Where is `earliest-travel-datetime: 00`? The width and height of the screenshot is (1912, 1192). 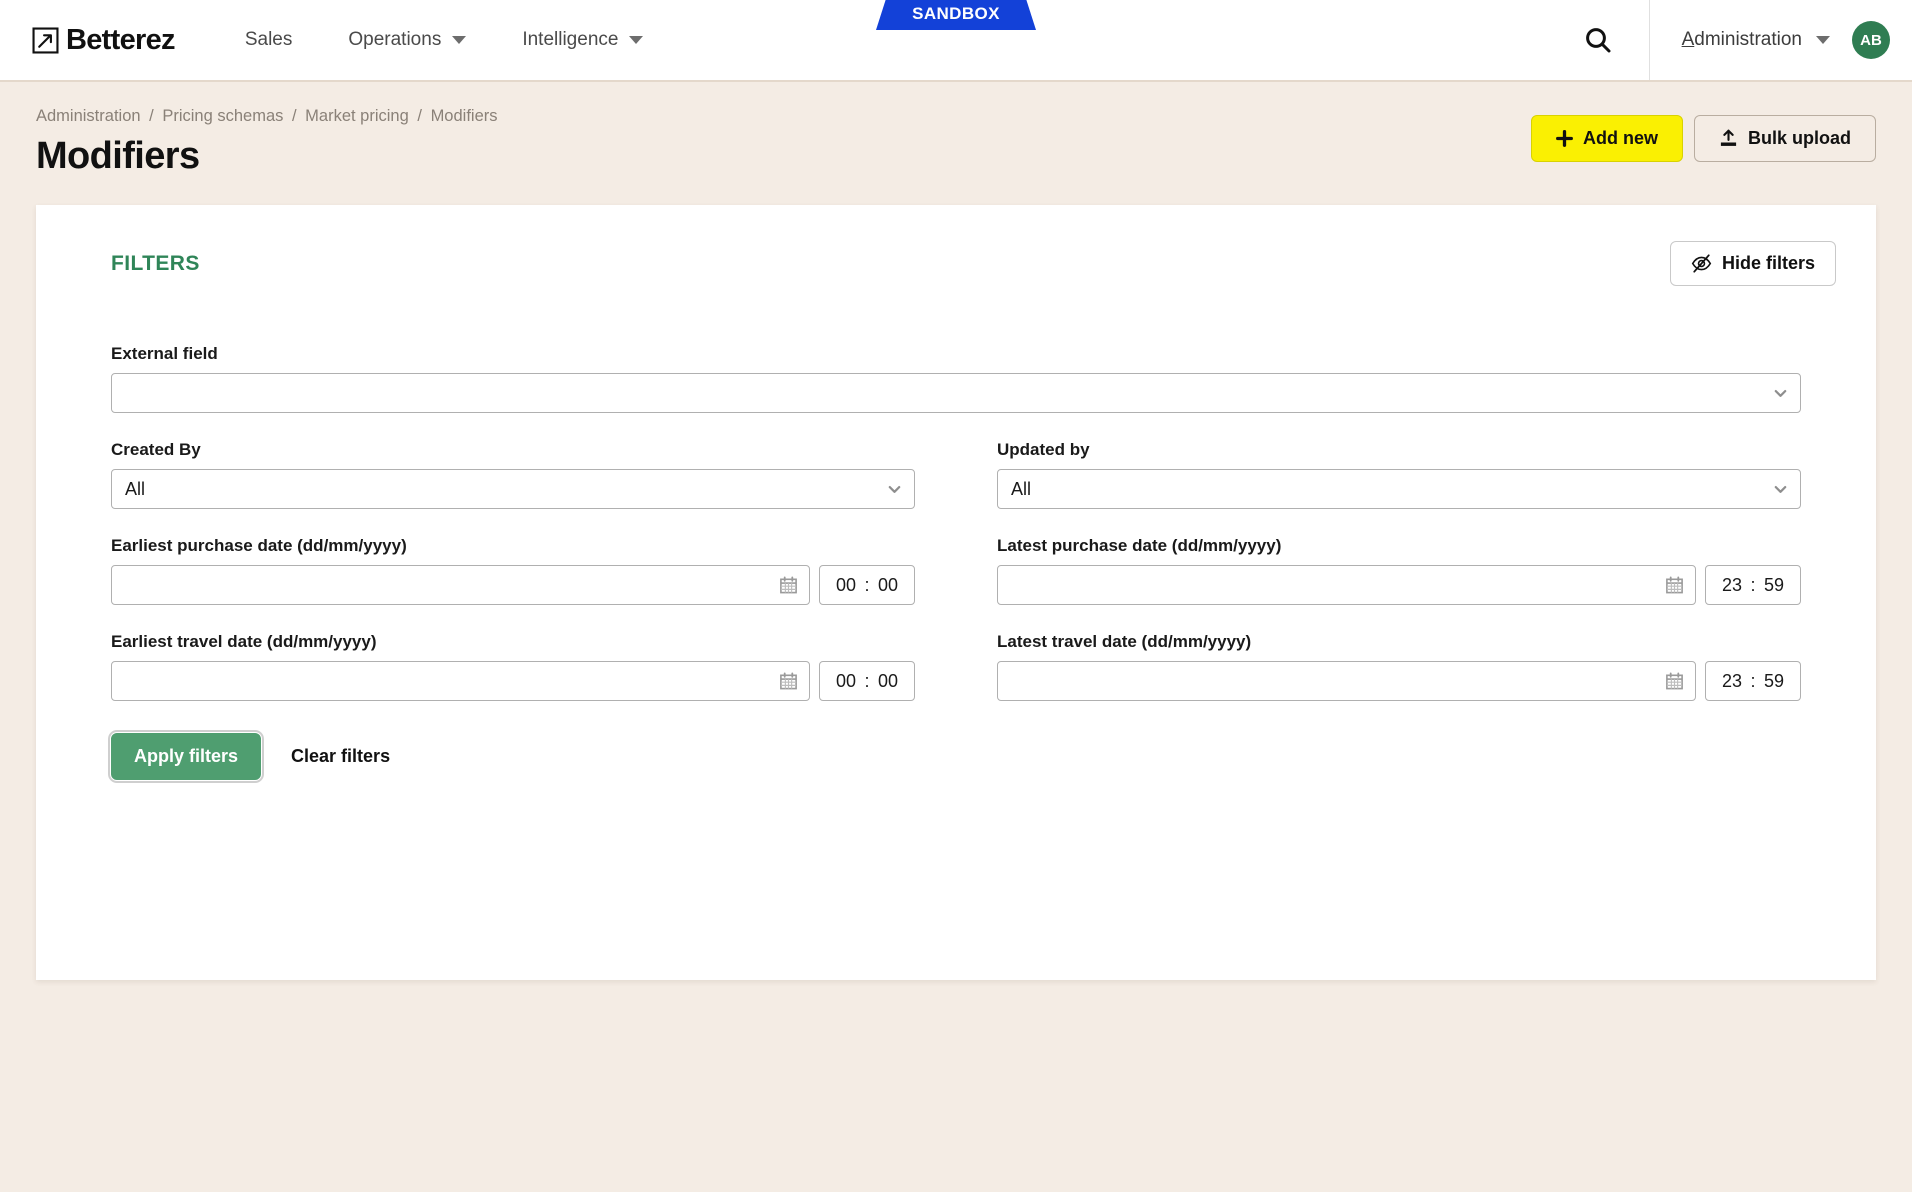
earliest-travel-datetime: 00 is located at coordinates (513, 681).